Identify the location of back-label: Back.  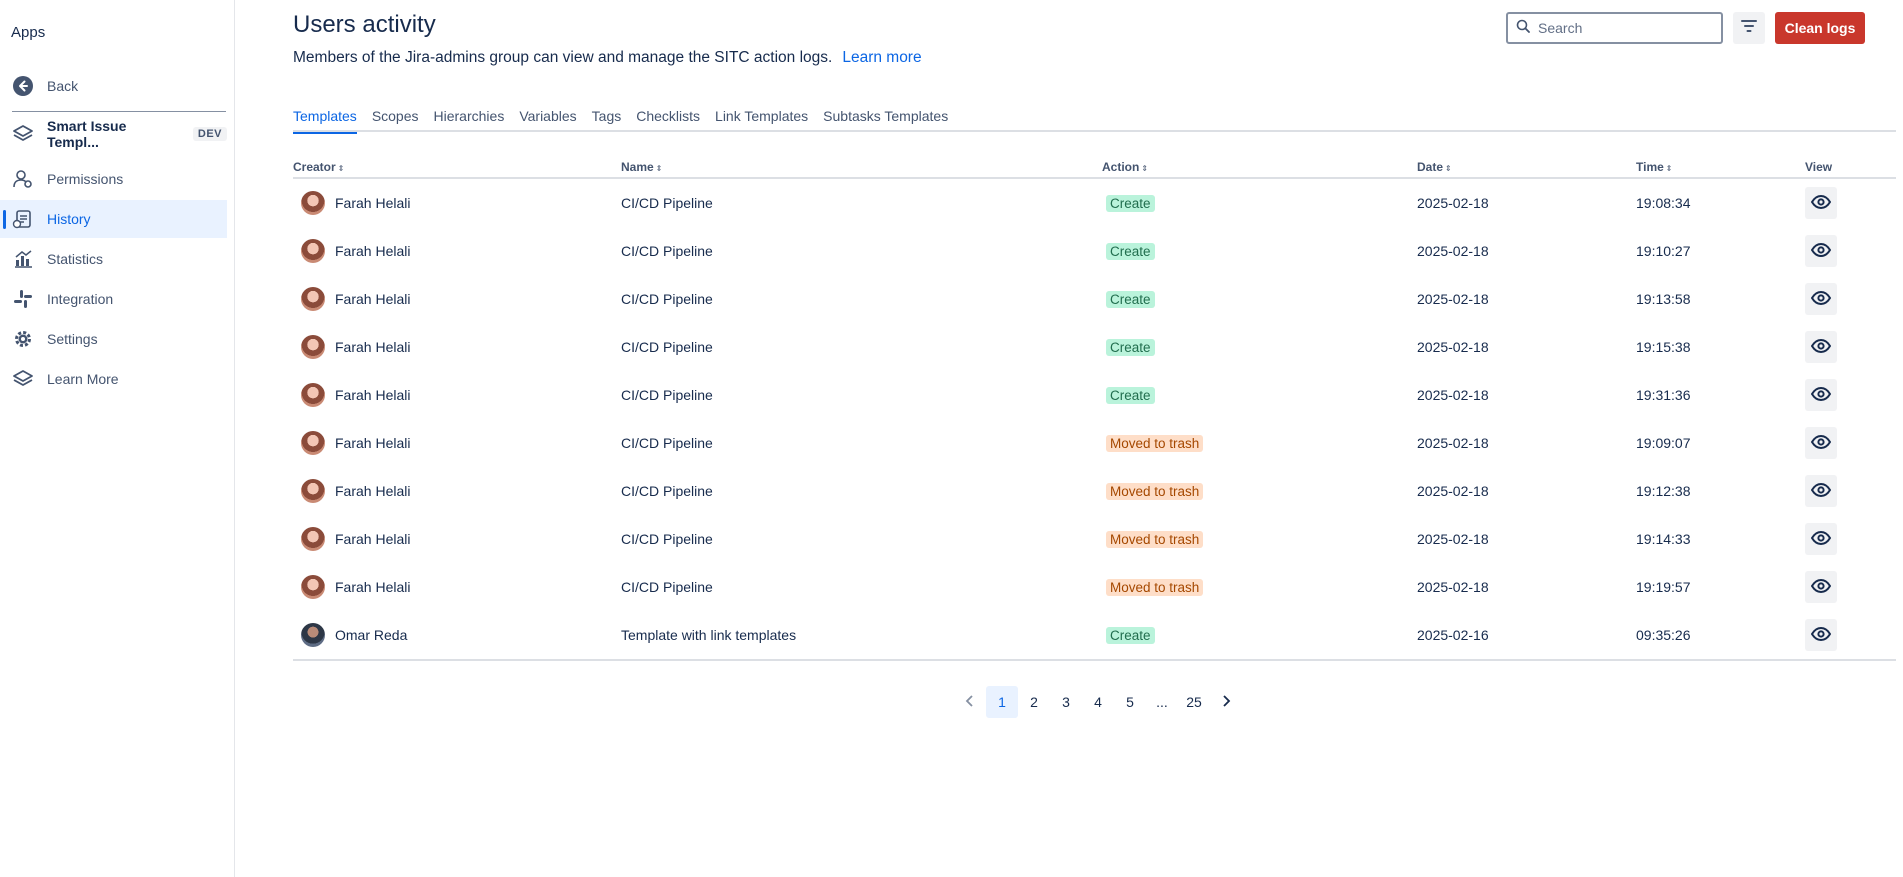
(63, 86).